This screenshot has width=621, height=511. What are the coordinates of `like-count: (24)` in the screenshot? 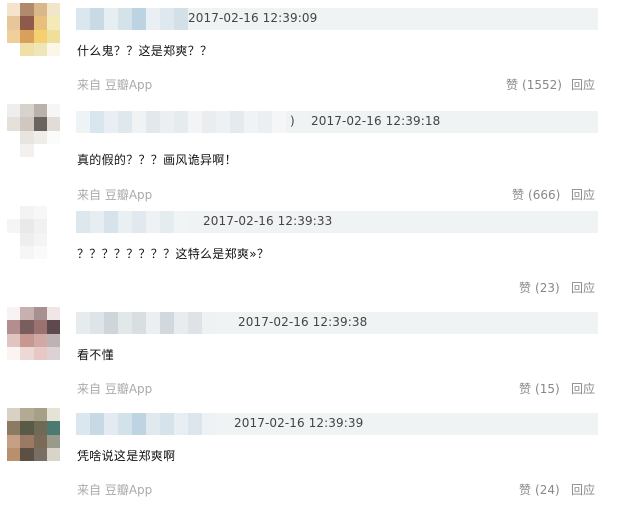 It's located at (547, 490).